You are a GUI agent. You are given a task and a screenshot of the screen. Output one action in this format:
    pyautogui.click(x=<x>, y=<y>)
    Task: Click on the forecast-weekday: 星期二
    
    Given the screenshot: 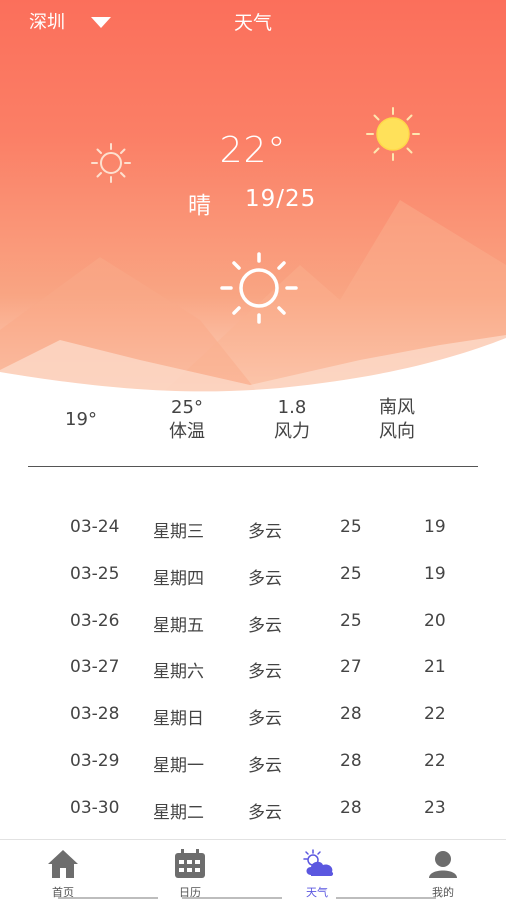 What is the action you would take?
    pyautogui.click(x=178, y=812)
    